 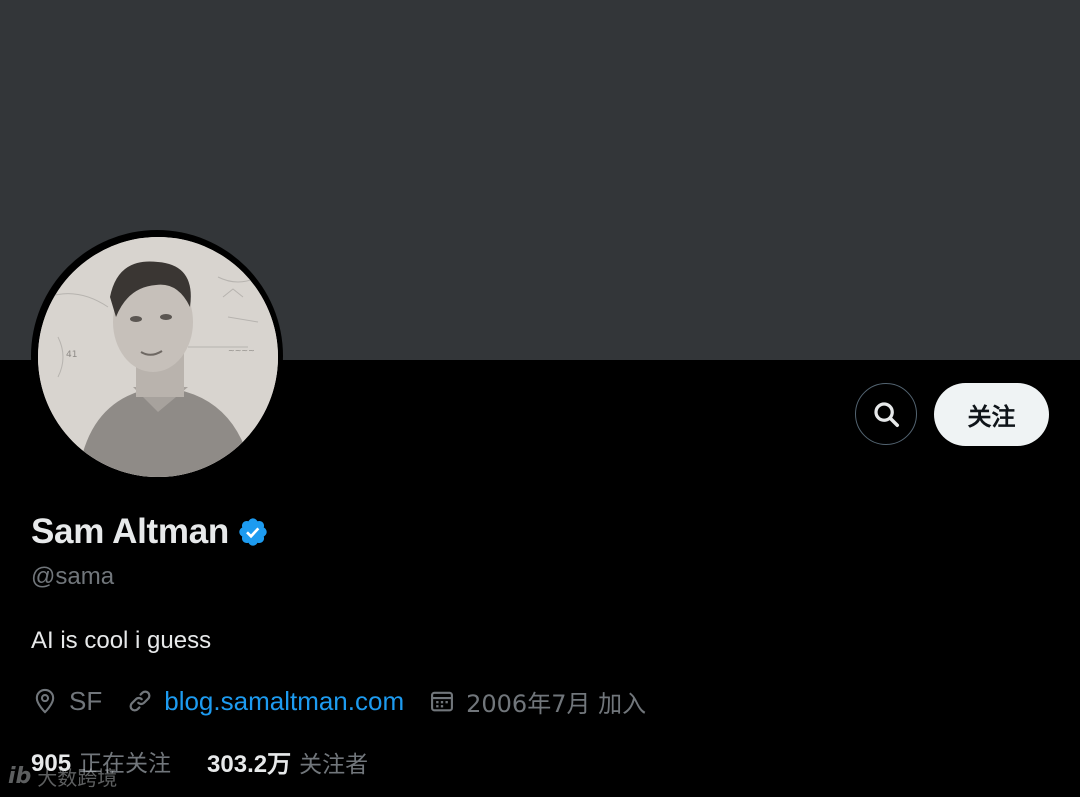 I want to click on search-button, so click(x=886, y=414).